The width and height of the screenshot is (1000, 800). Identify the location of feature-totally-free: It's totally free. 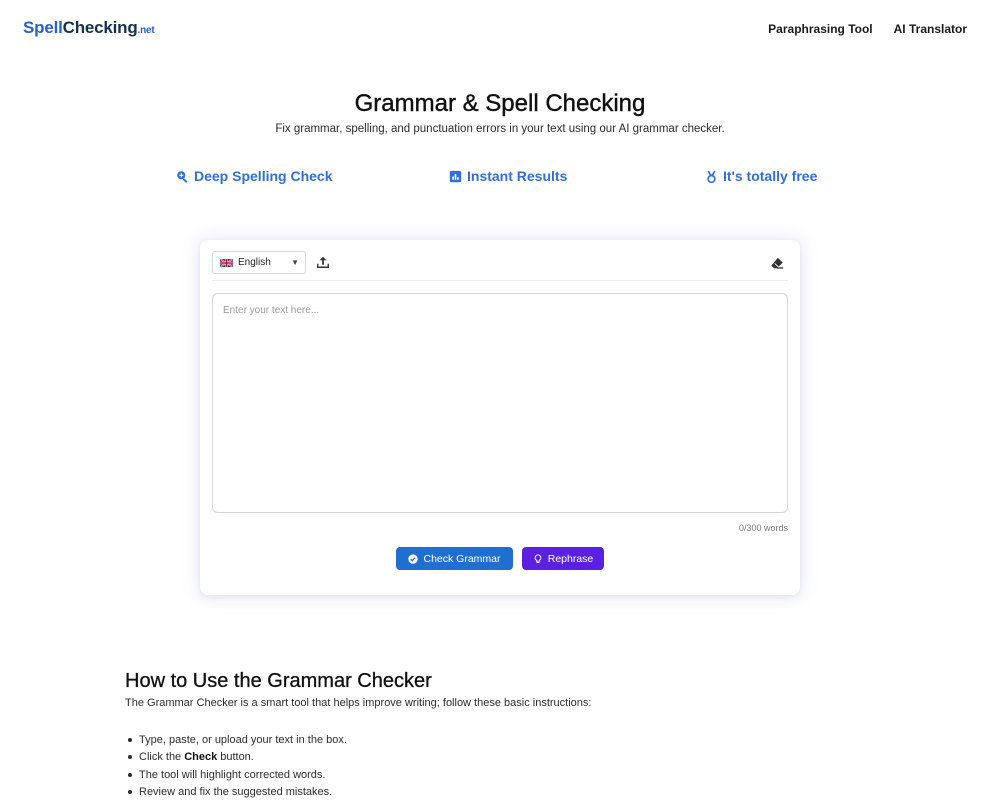
(761, 176).